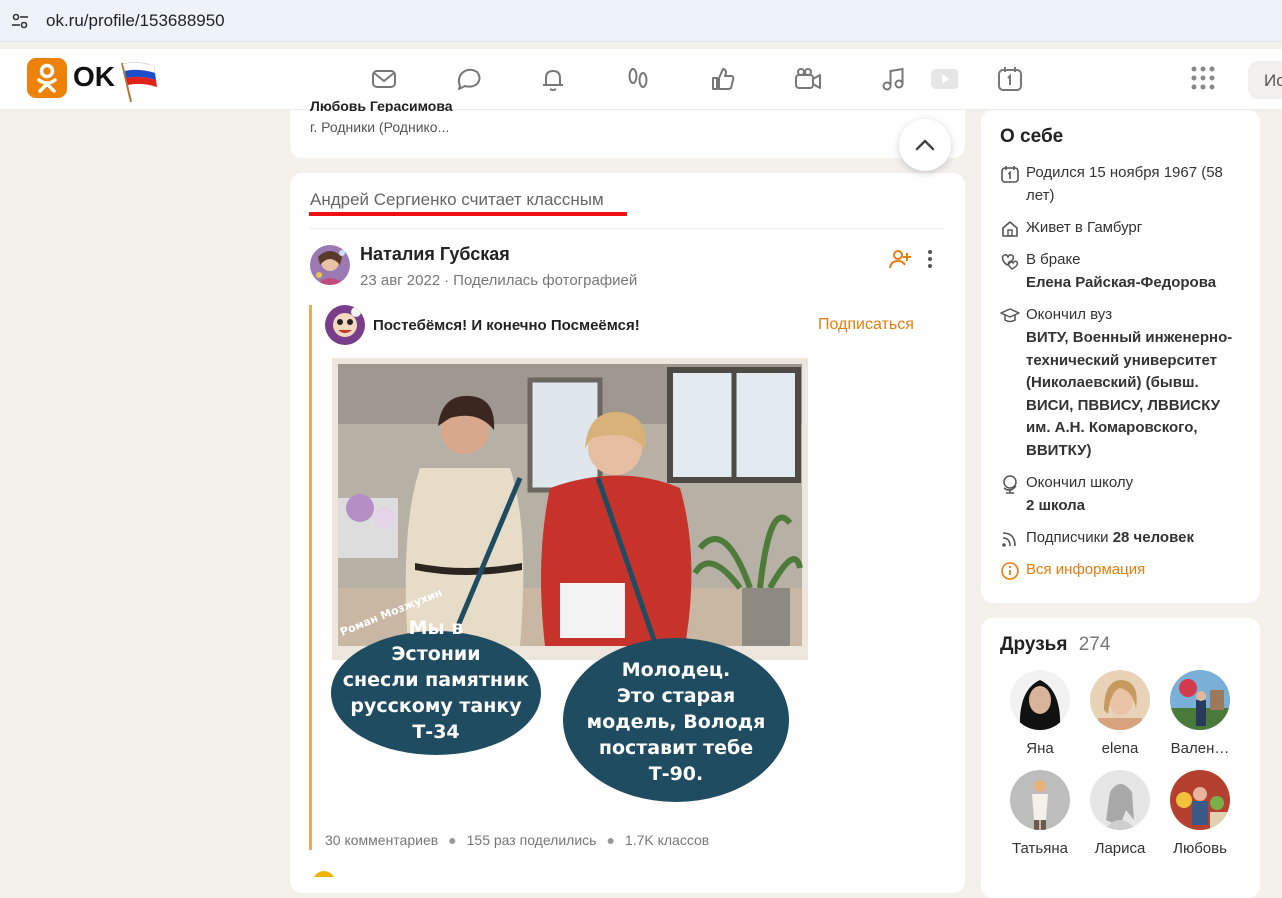  I want to click on bubble-left-line: снесли памятник, so click(436, 680).